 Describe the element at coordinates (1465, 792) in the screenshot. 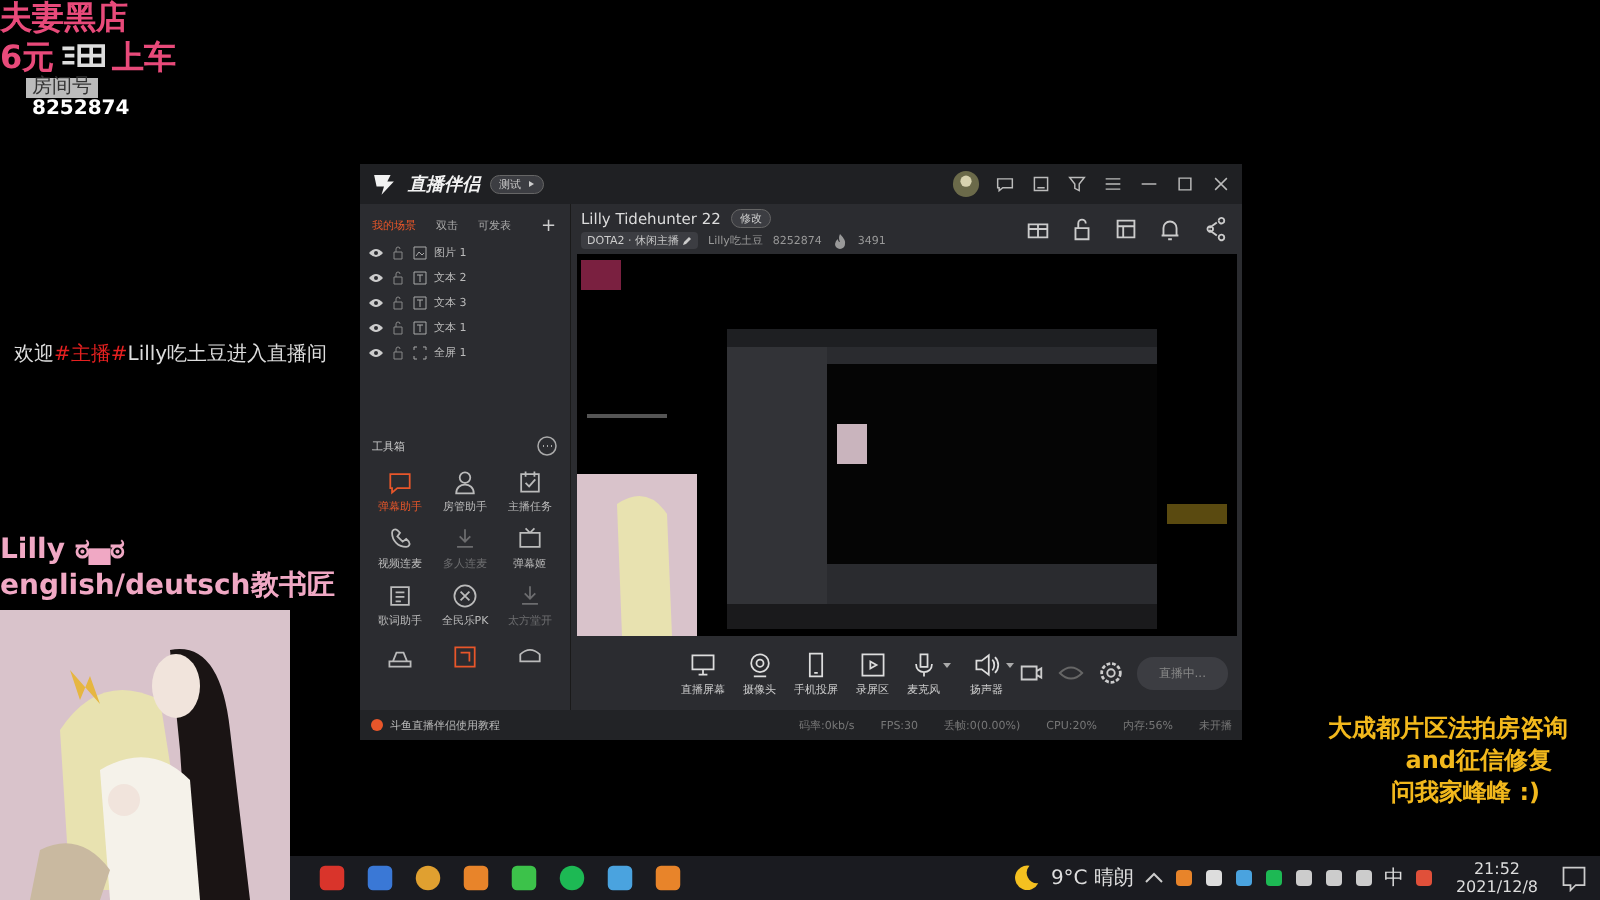

I see `overlay-text: 问我家峰峰 :)` at that location.